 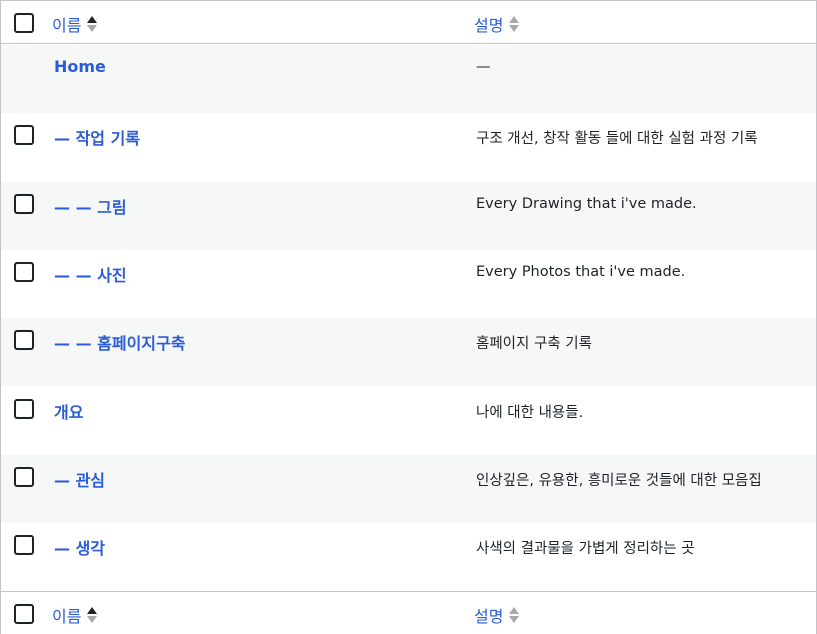 I want to click on row-name-link: — — 사진, so click(x=90, y=274).